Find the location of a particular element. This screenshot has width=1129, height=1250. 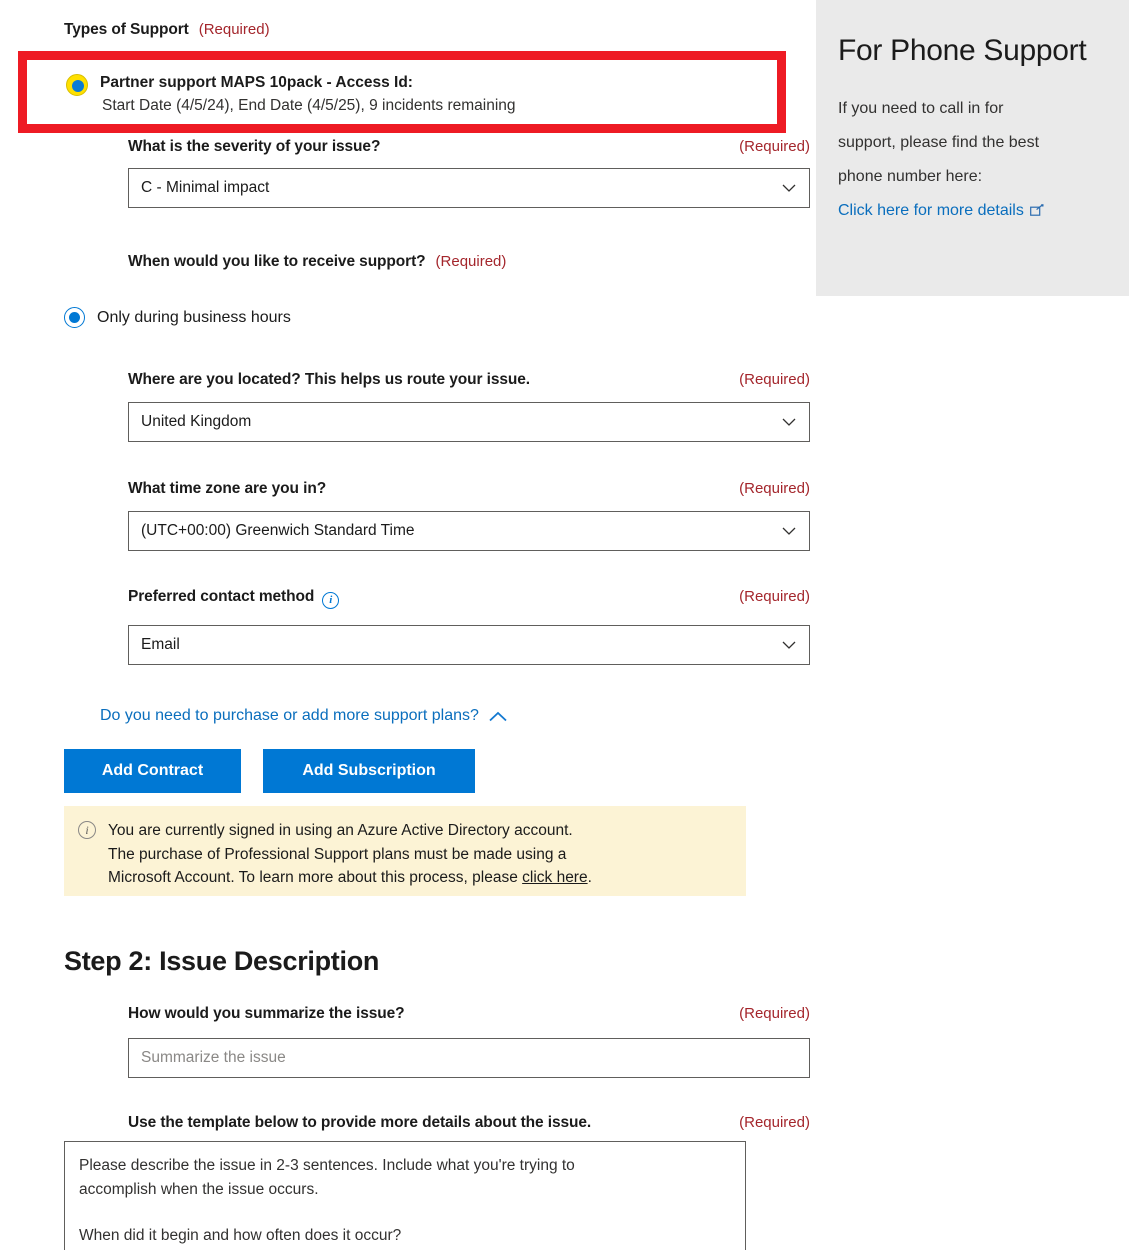

phone-support-link: Click here for more details is located at coordinates (931, 210).